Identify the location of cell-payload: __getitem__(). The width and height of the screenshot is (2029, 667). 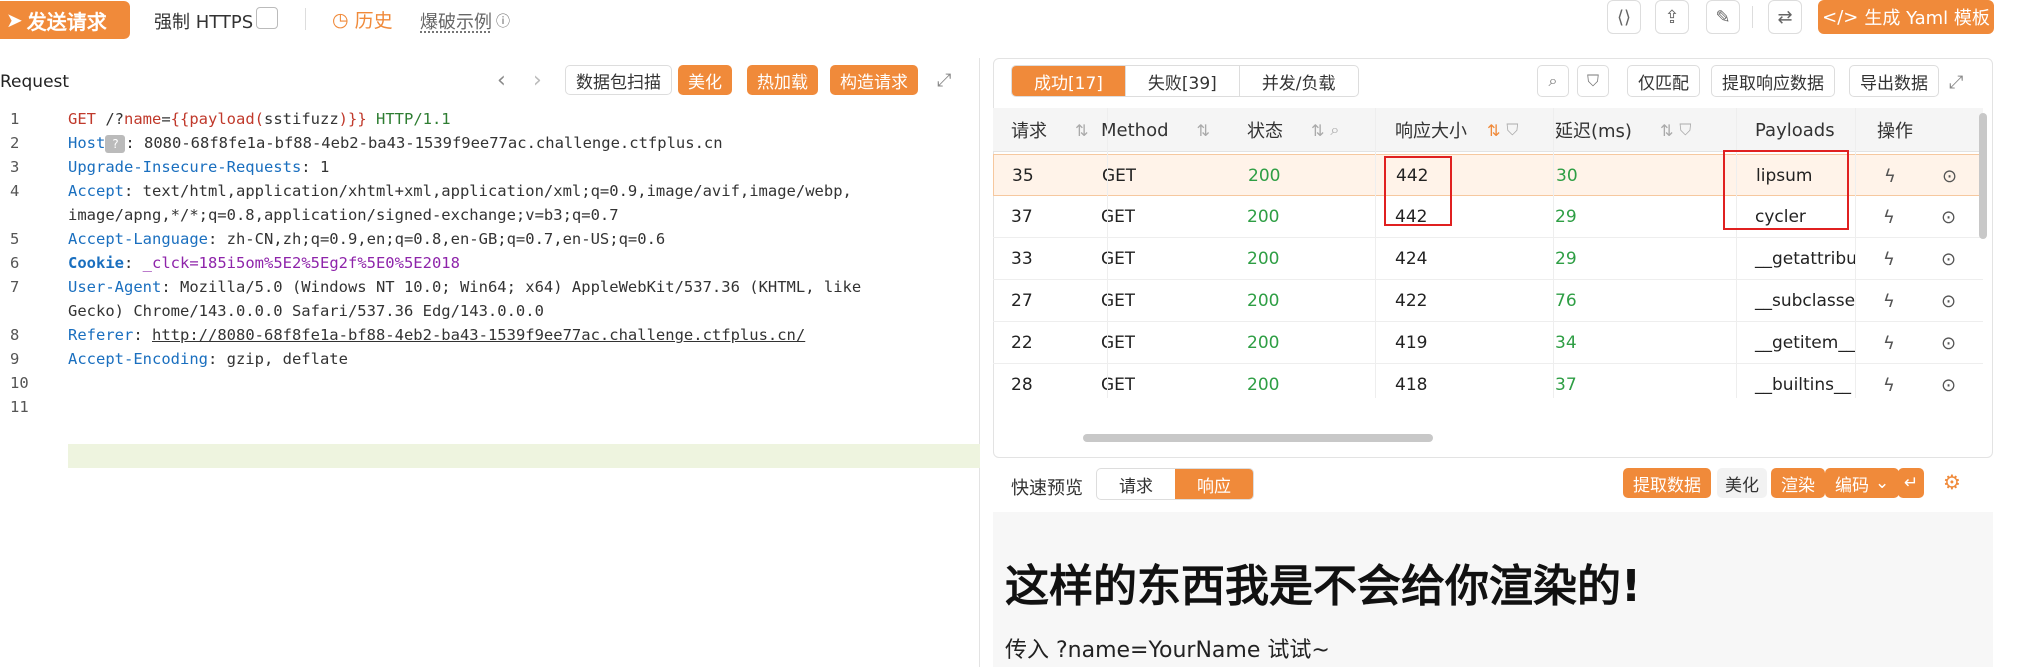
(1805, 343).